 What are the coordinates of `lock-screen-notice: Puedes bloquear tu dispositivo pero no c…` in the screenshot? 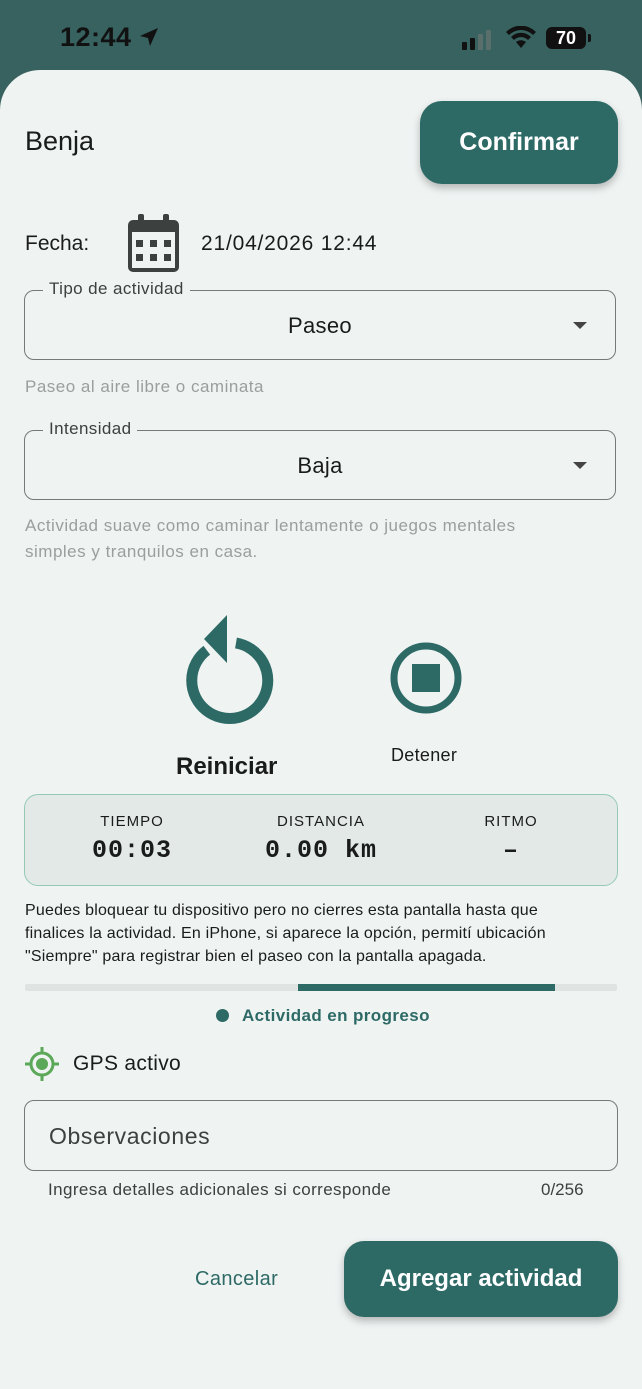 It's located at (320, 933).